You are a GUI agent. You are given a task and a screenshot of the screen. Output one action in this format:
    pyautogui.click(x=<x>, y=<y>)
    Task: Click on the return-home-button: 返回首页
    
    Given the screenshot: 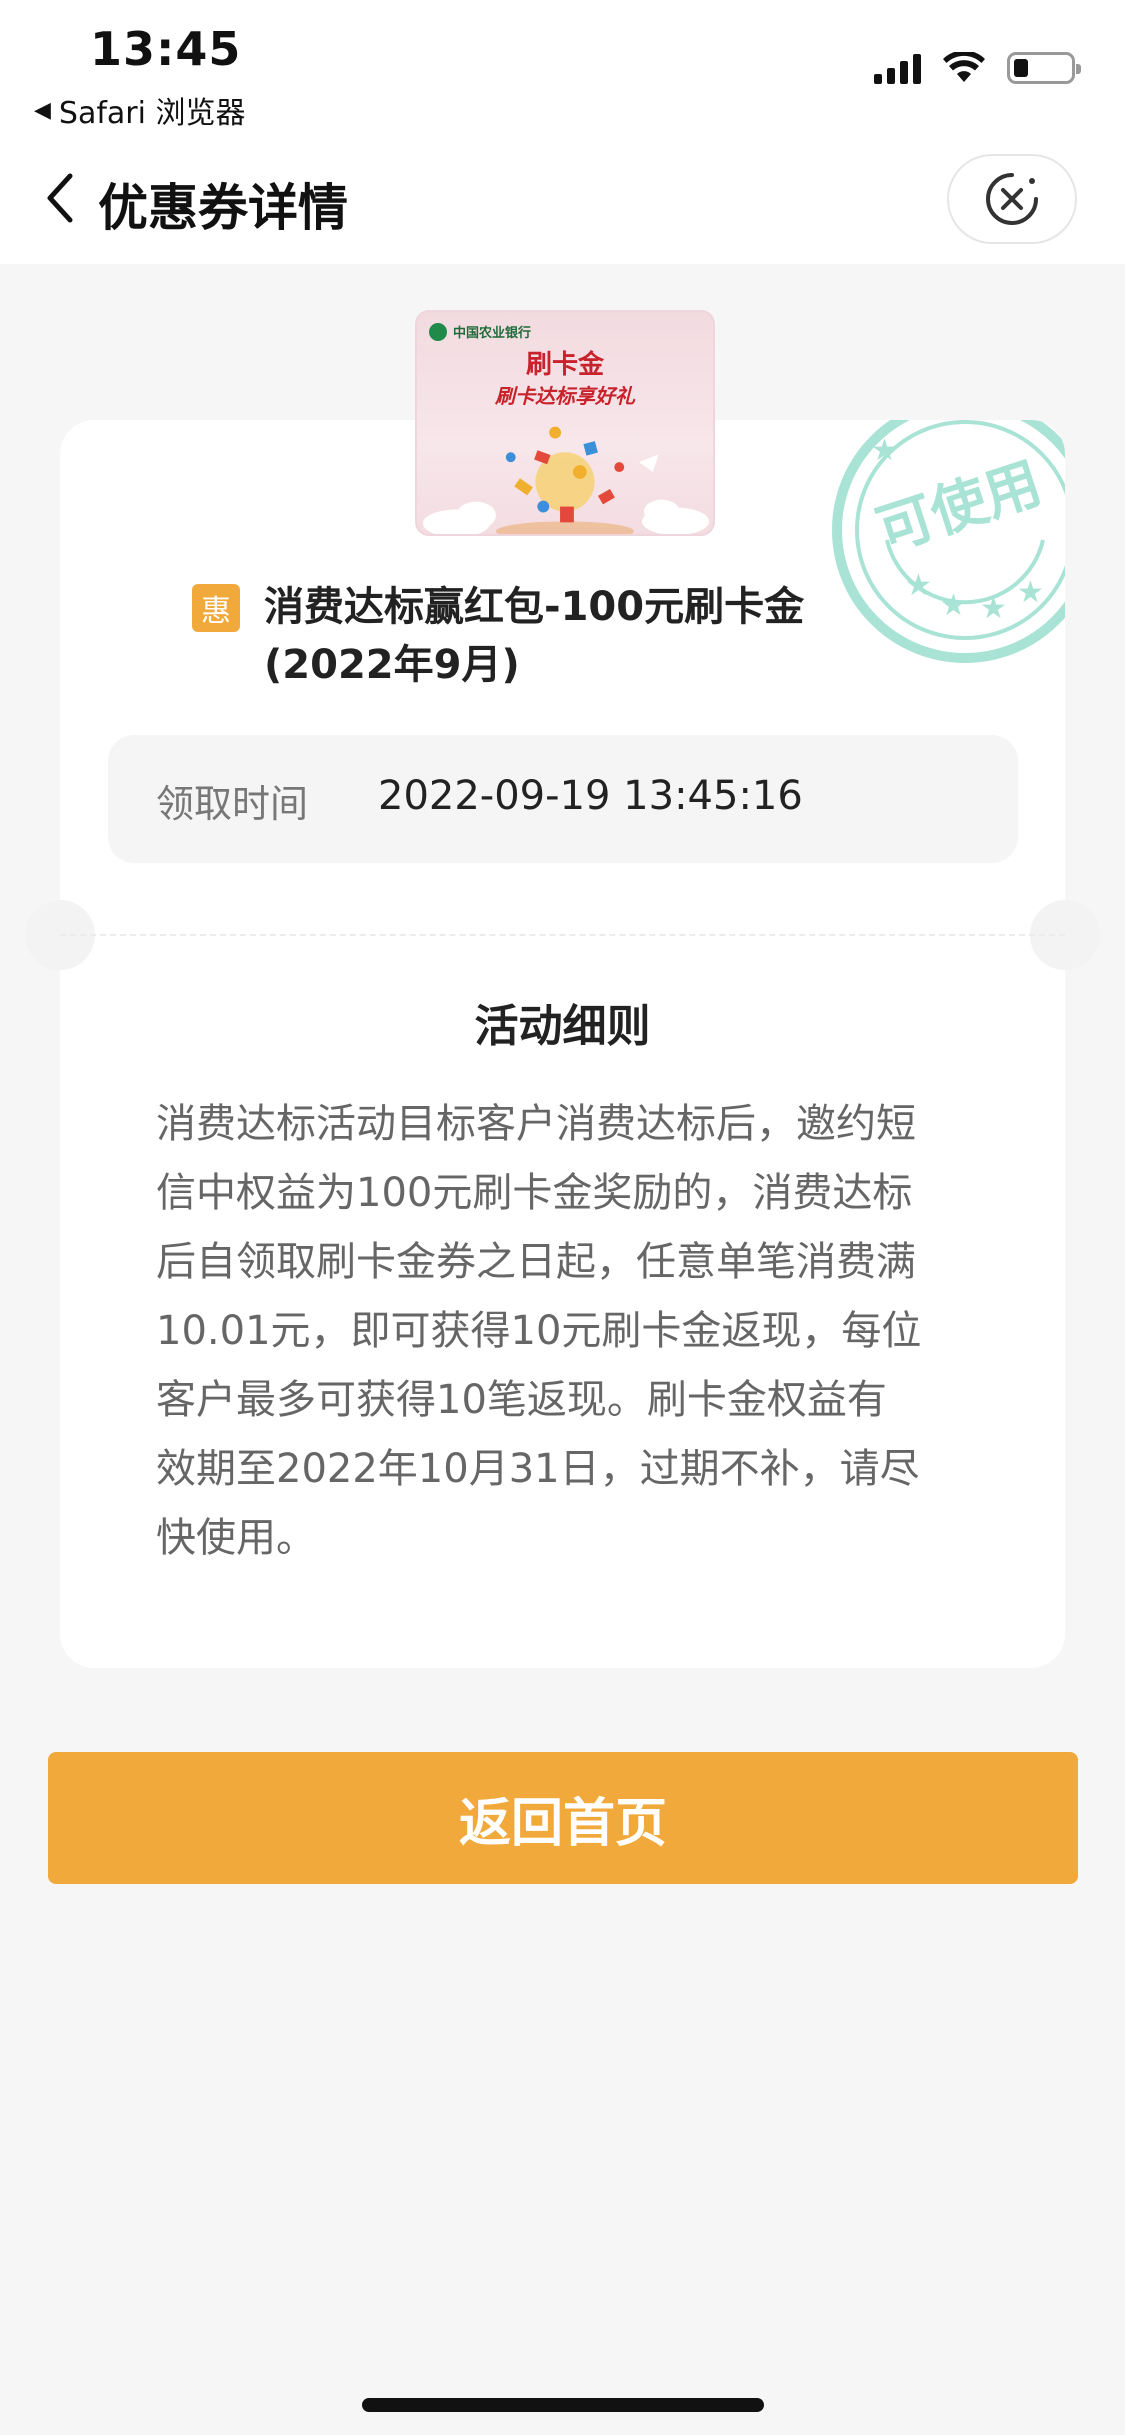 What is the action you would take?
    pyautogui.click(x=563, y=1818)
    